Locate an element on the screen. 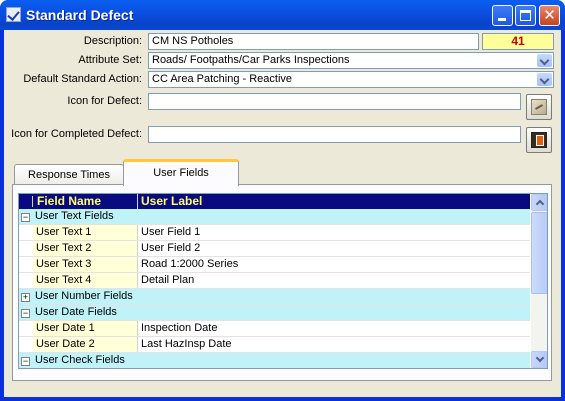  default-action-label: Default Standard Action: is located at coordinates (82, 79).